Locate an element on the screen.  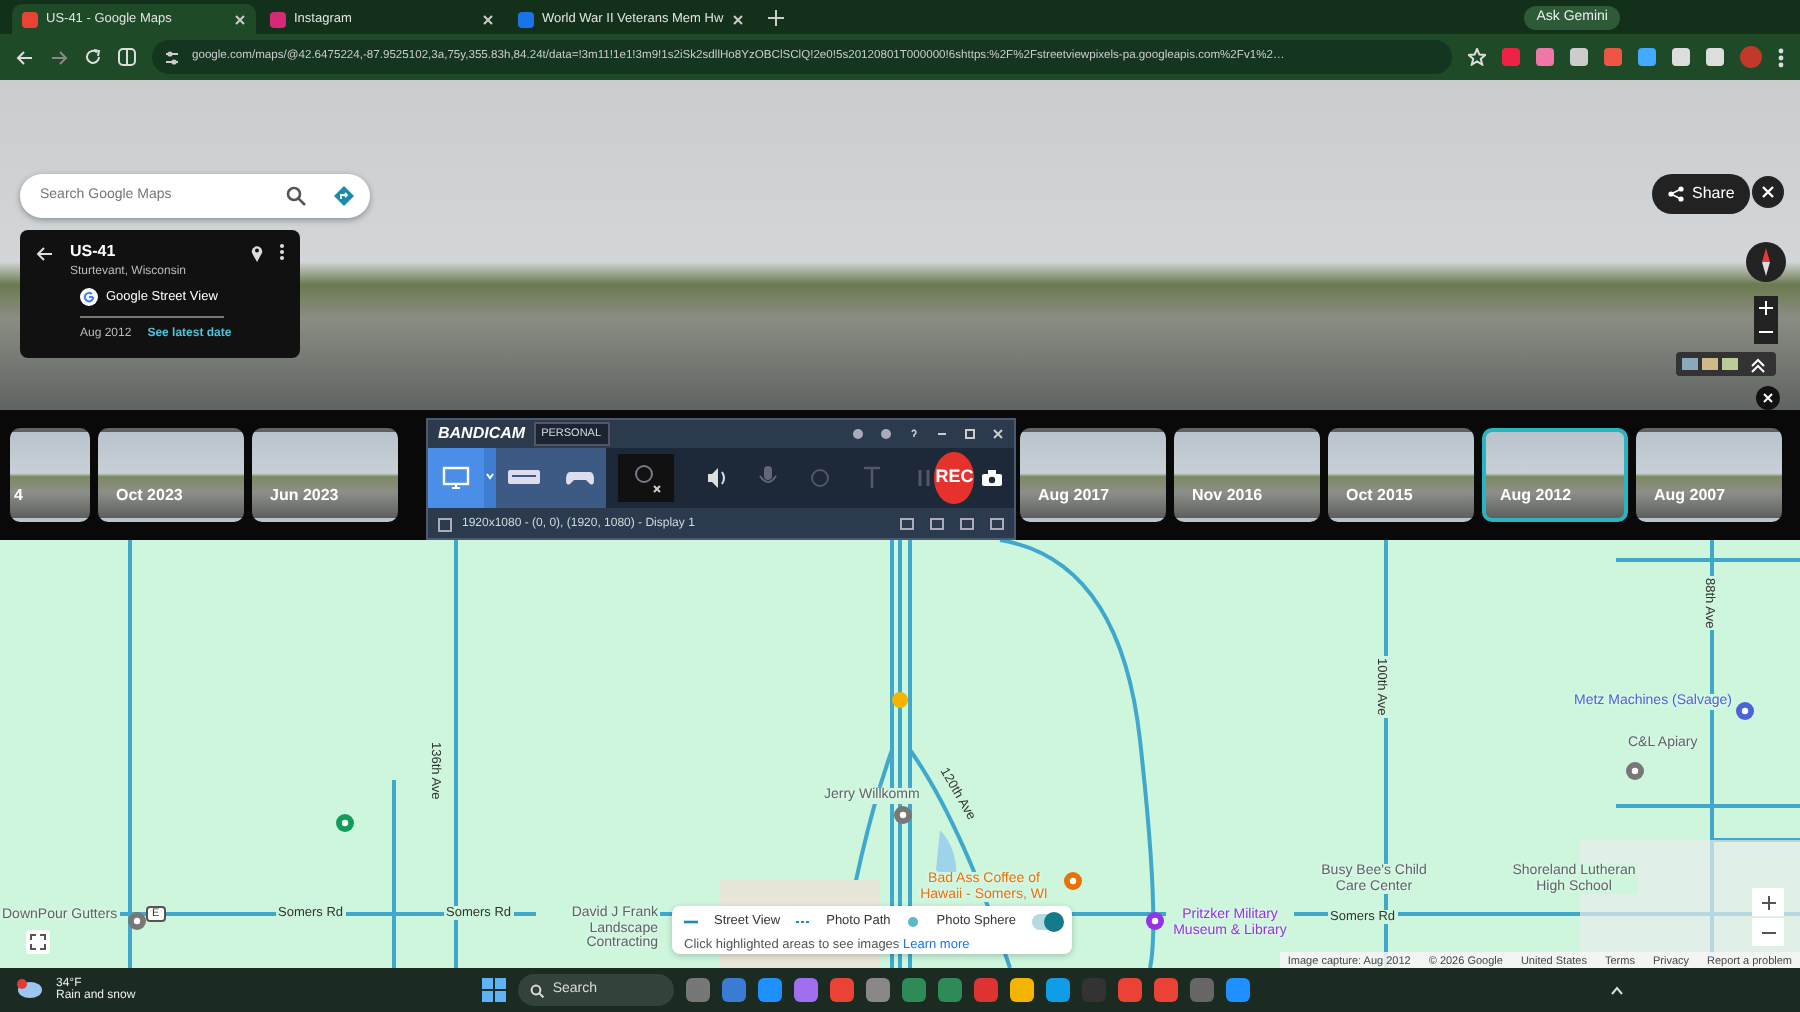
split-view-icon is located at coordinates (127, 57).